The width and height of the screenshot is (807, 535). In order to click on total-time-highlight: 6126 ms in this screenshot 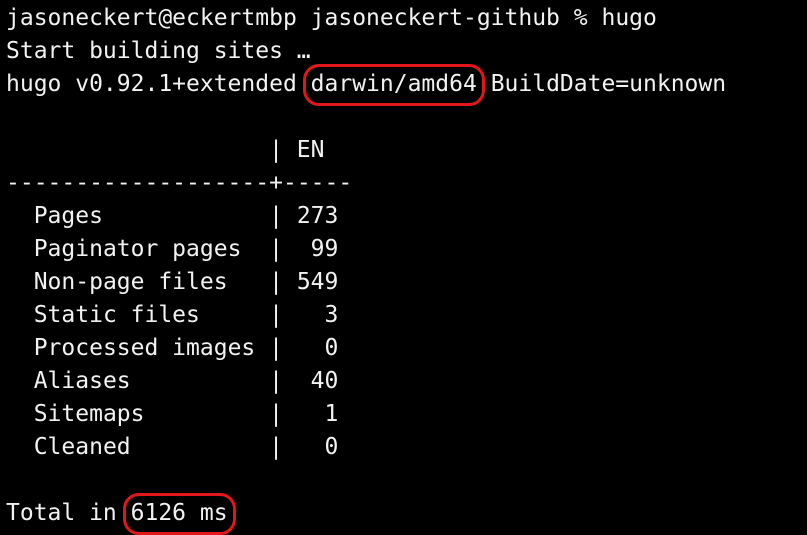, I will do `click(179, 514)`.